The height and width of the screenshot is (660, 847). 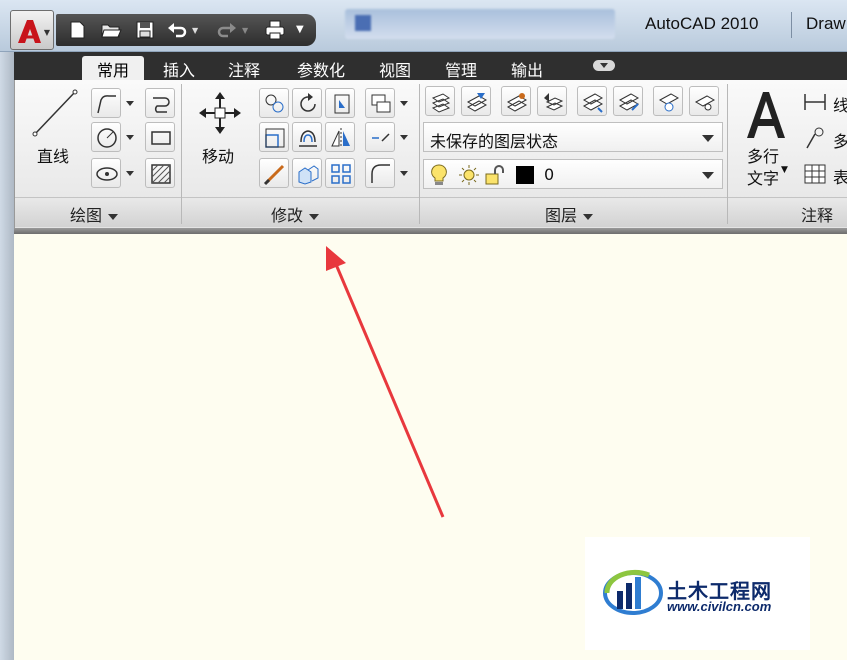 What do you see at coordinates (697, 593) in the screenshot?
I see `watermark-logo: 土木工程网 www.civilcn.com` at bounding box center [697, 593].